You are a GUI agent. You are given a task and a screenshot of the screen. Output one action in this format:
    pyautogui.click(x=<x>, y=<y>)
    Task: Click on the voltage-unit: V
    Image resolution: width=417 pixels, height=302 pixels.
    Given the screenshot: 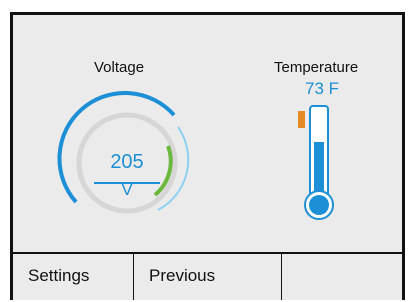 What is the action you would take?
    pyautogui.click(x=127, y=189)
    